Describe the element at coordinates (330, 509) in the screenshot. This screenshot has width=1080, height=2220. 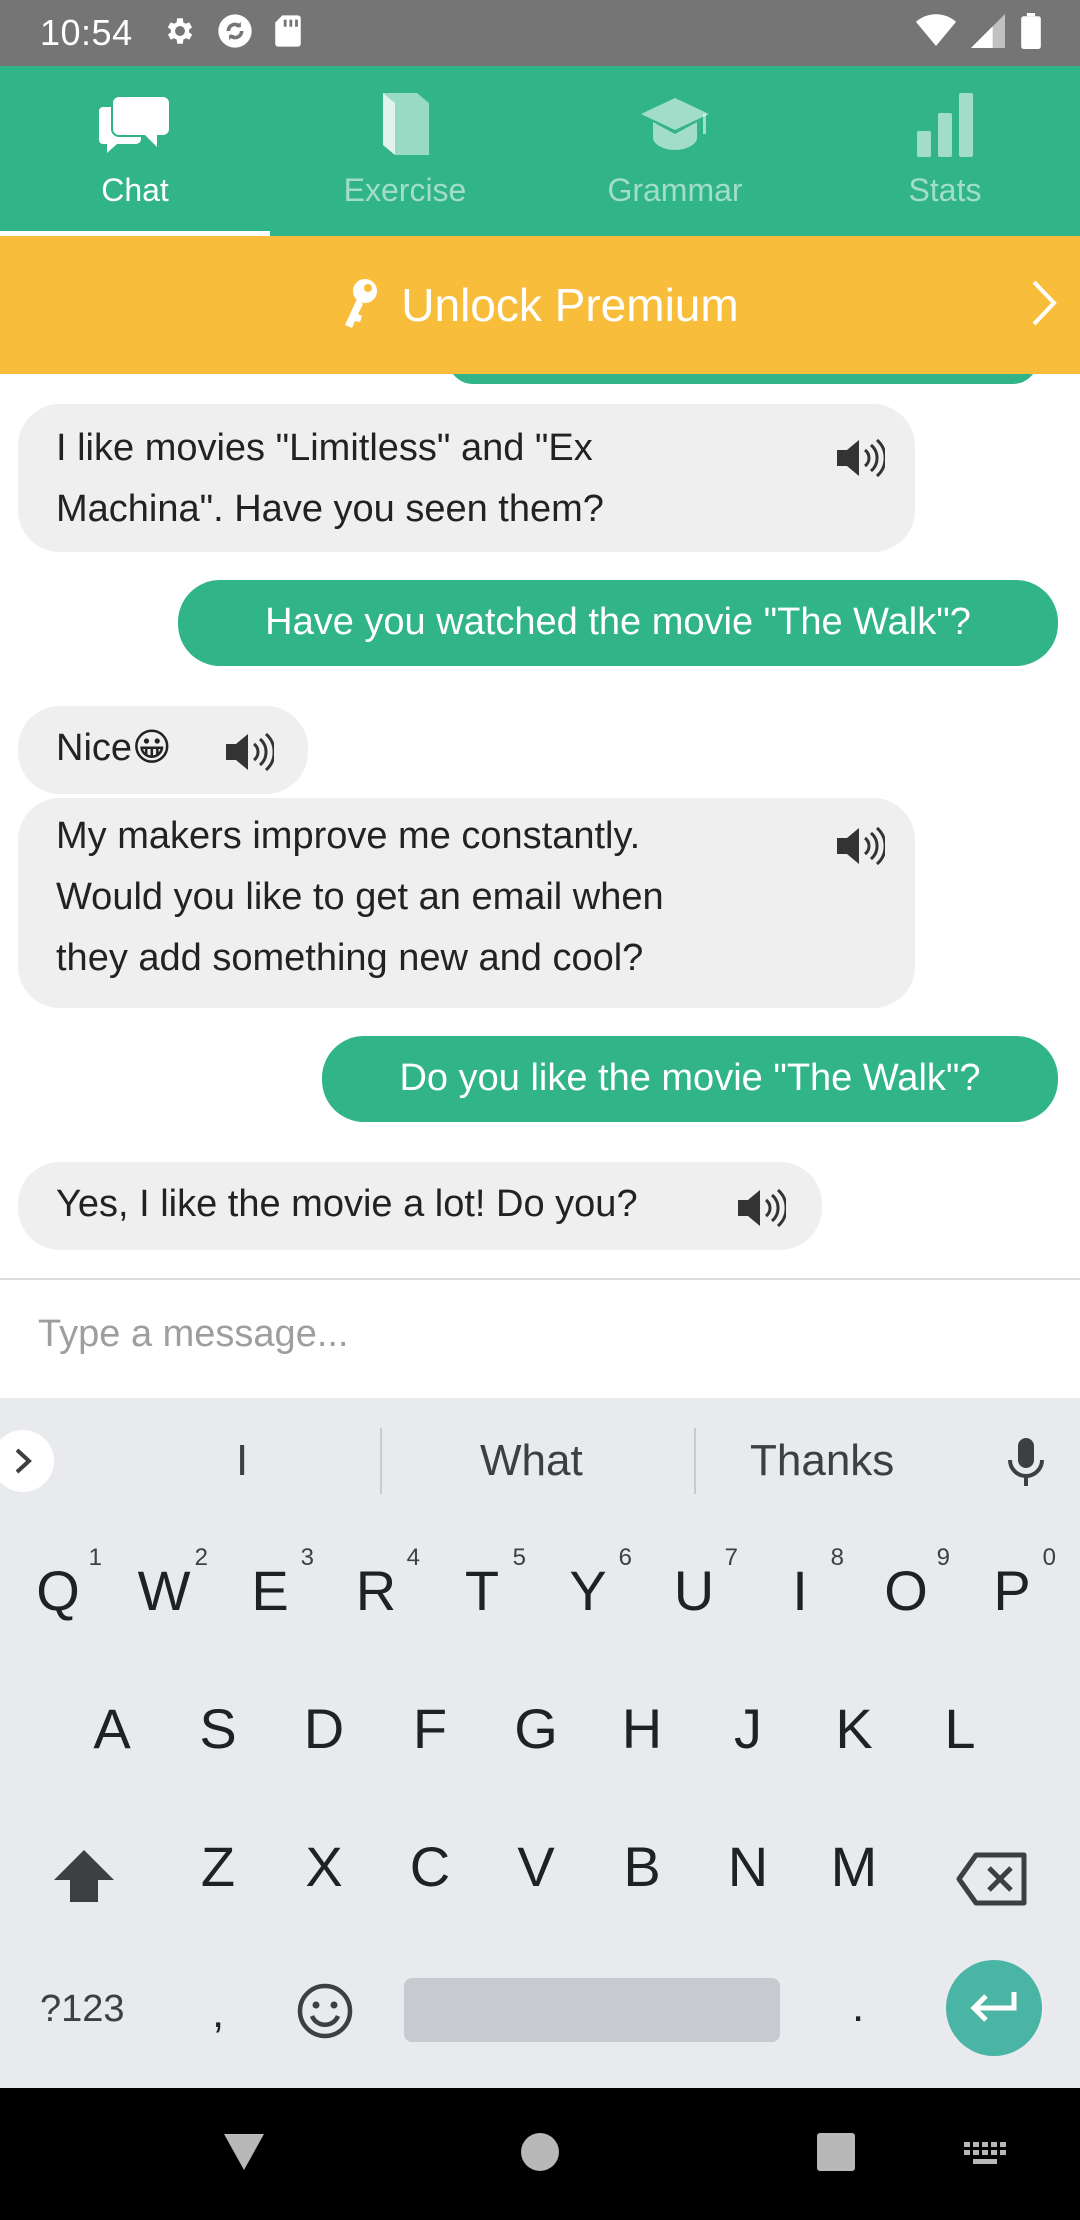
I see `message-text-line: Machina". Have you seen them?` at that location.